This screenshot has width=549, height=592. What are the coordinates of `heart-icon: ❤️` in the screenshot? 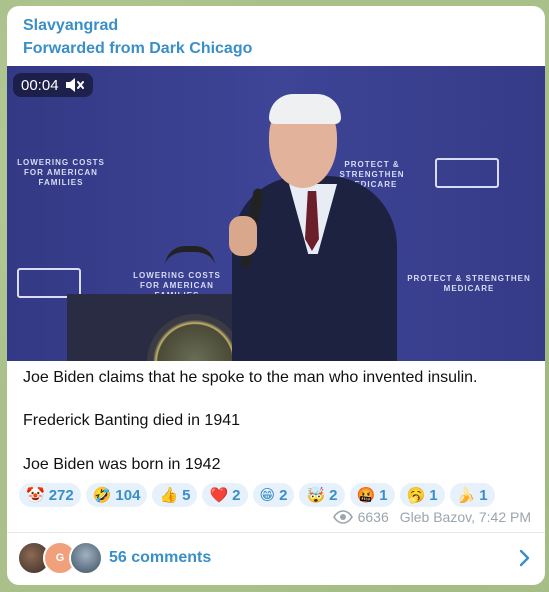 It's located at (219, 495).